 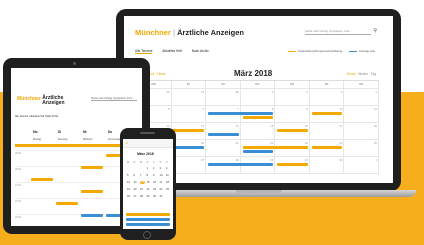 What do you see at coordinates (59, 132) in the screenshot?
I see `tablet-weekday: Di` at bounding box center [59, 132].